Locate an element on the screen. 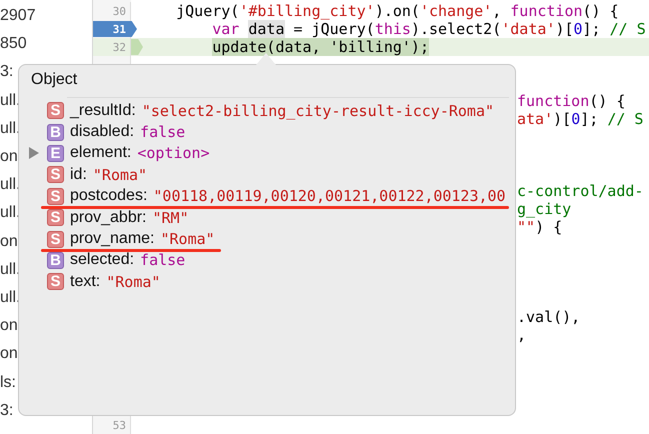  list-text: 2907 is located at coordinates (18, 16).